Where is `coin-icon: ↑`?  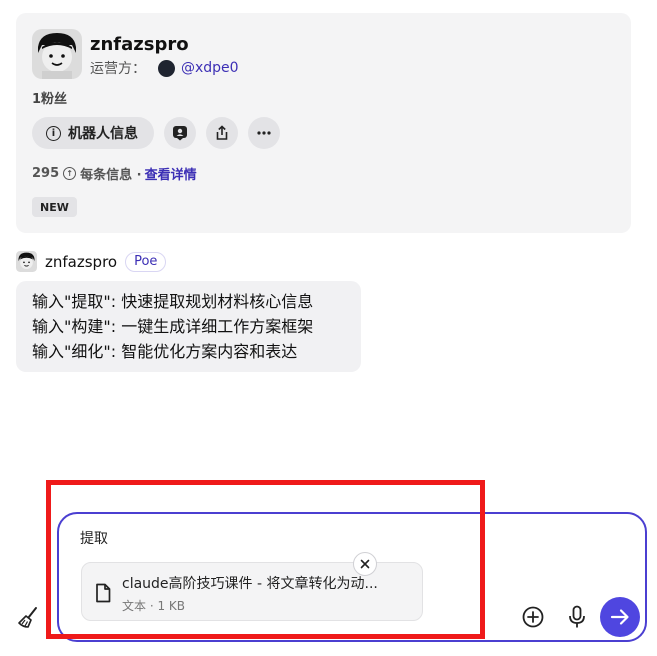
coin-icon: ↑ is located at coordinates (70, 173).